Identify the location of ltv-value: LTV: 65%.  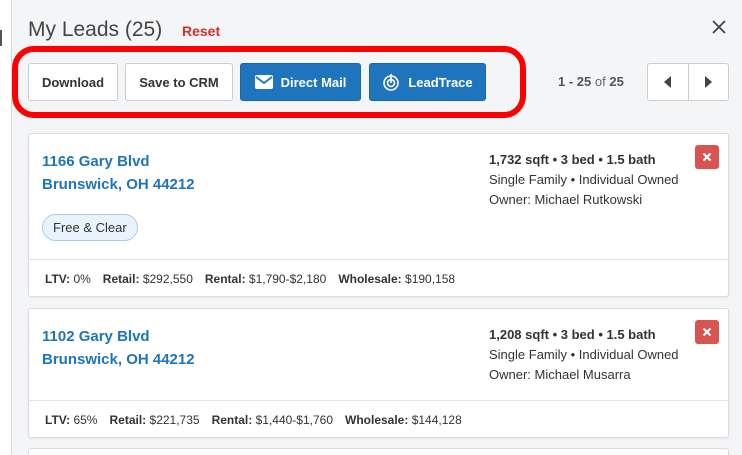
(71, 419).